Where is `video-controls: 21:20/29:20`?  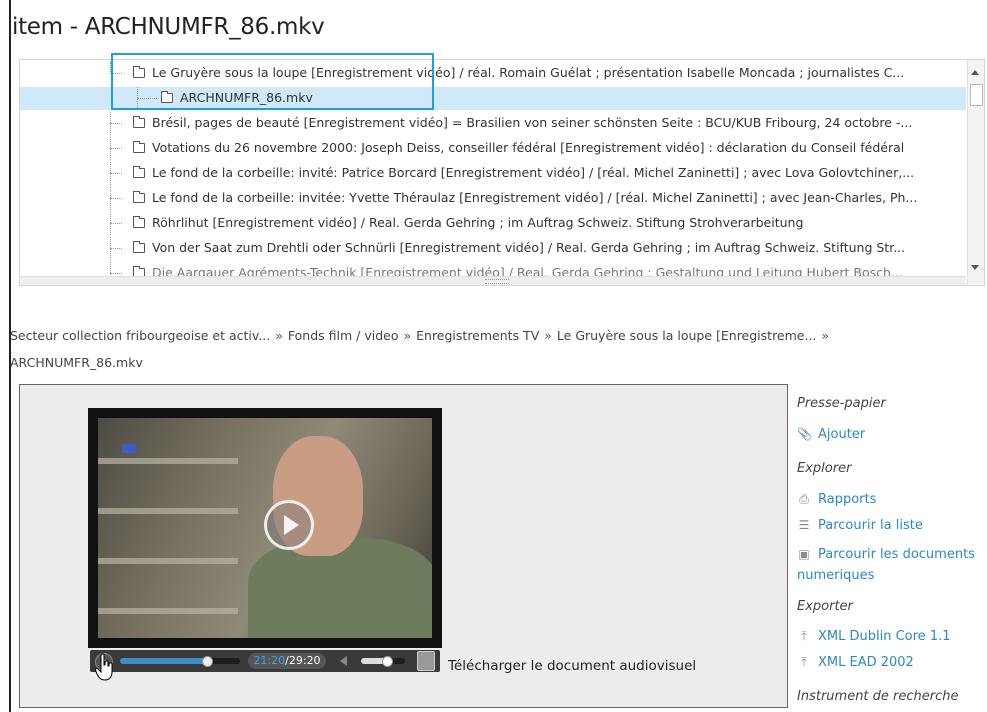
video-controls: 21:20/29:20 is located at coordinates (265, 661).